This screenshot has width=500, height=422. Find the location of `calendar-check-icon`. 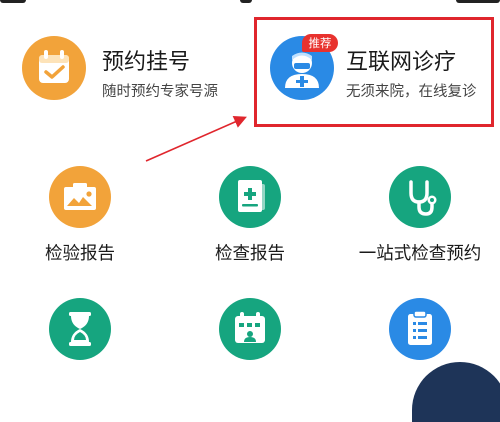

calendar-check-icon is located at coordinates (54, 68).